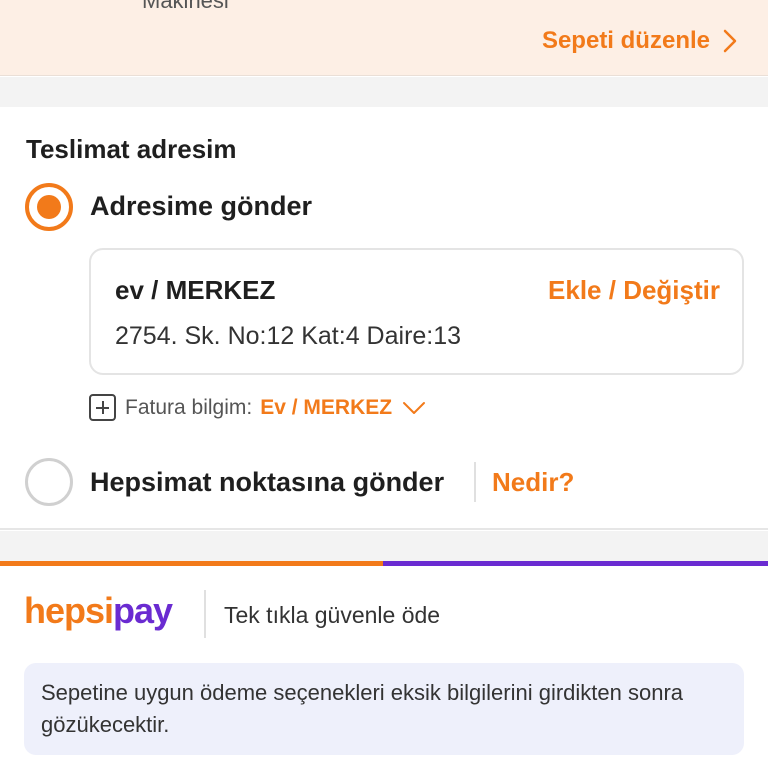 The image size is (768, 768). I want to click on radio-send-to-address, so click(49, 207).